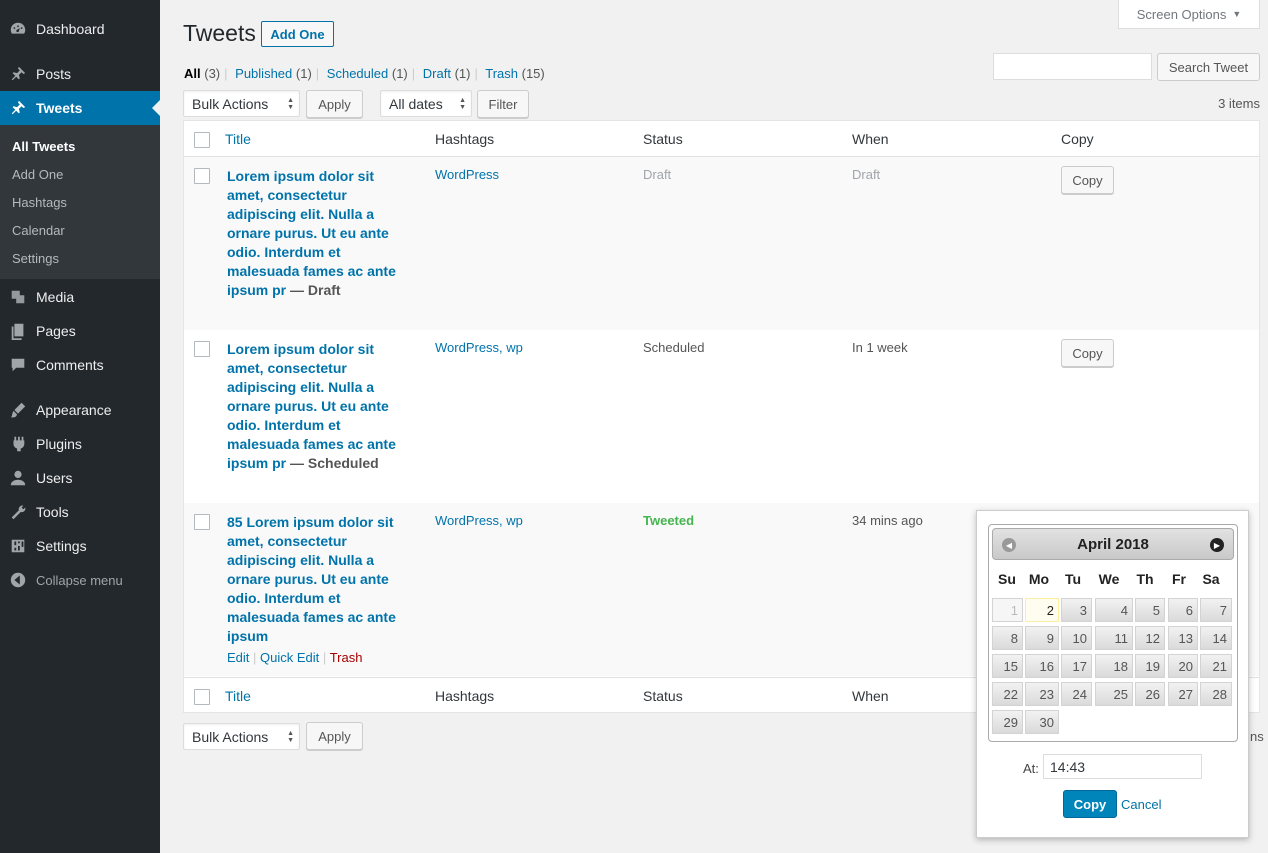 Image resolution: width=1268 pixels, height=853 pixels. What do you see at coordinates (1007, 694) in the screenshot?
I see `calendar-day: 22` at bounding box center [1007, 694].